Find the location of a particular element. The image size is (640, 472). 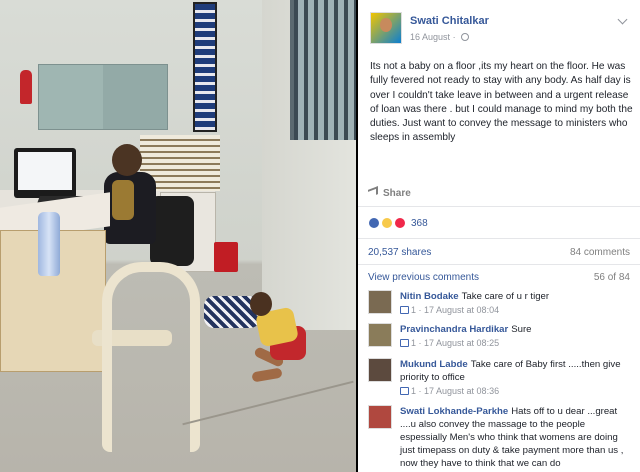

love-reaction-icon is located at coordinates (400, 223).